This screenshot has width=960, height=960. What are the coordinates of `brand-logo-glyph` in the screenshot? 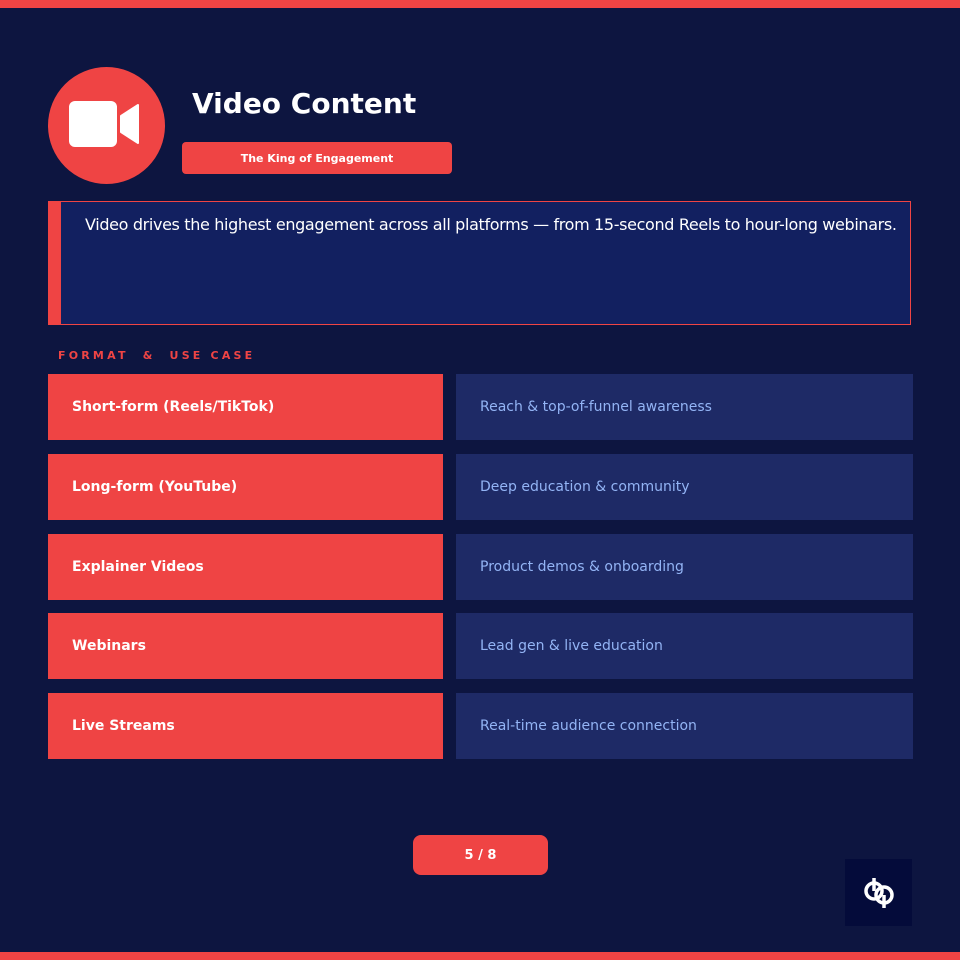 It's located at (879, 893).